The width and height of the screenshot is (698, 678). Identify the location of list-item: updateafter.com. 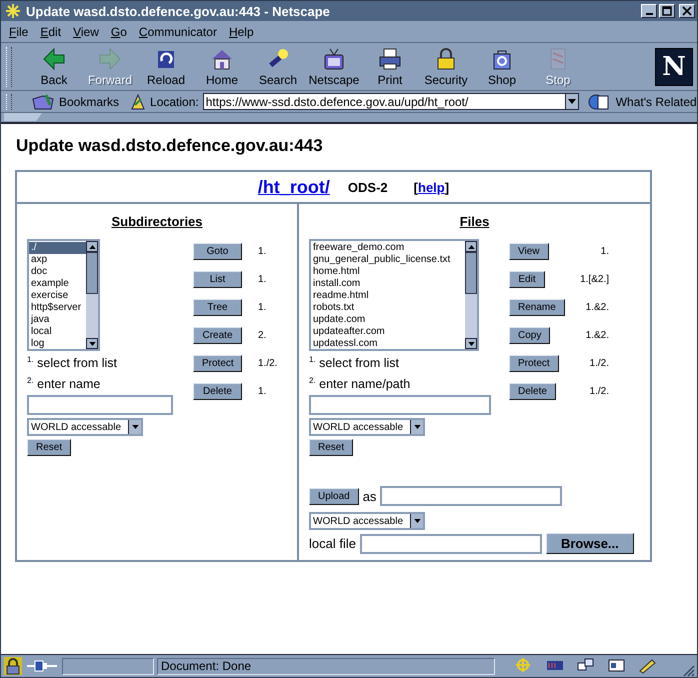
(388, 332).